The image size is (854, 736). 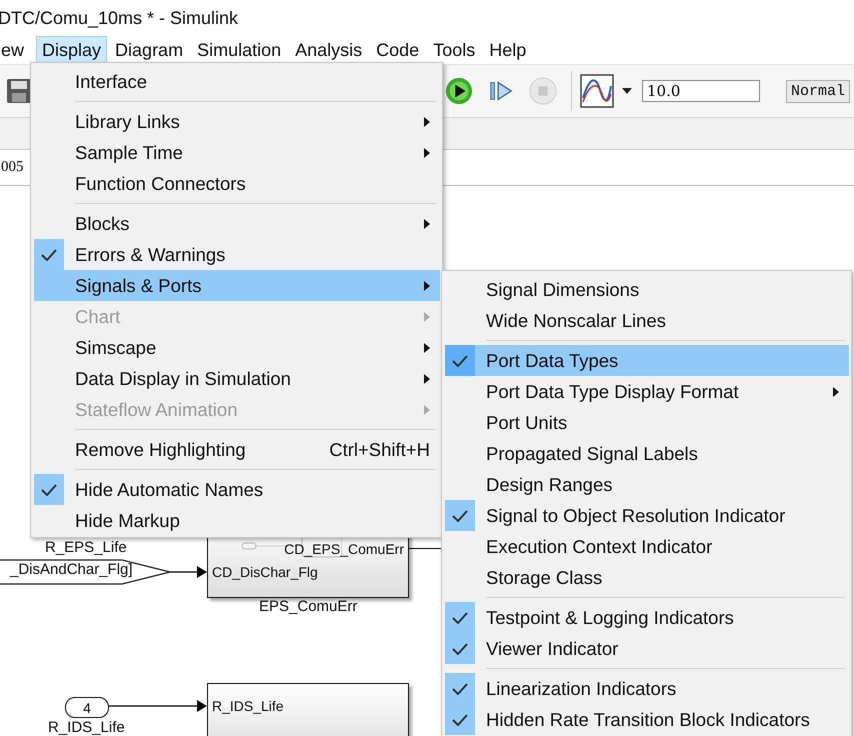 What do you see at coordinates (237, 449) in the screenshot?
I see `menu-item: Remove Highlighting Ctrl+Shift+H` at bounding box center [237, 449].